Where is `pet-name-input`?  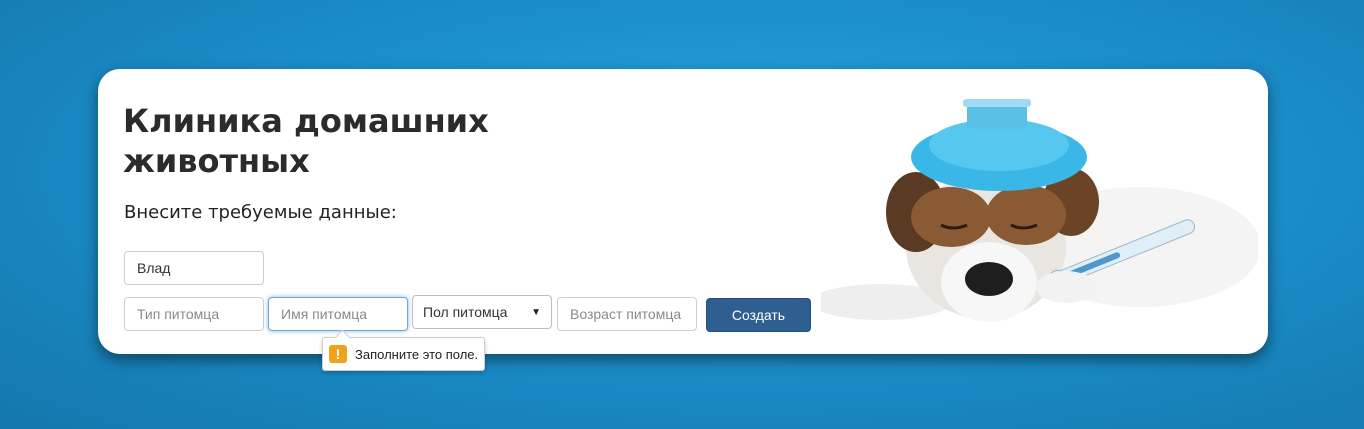
pet-name-input is located at coordinates (338, 314).